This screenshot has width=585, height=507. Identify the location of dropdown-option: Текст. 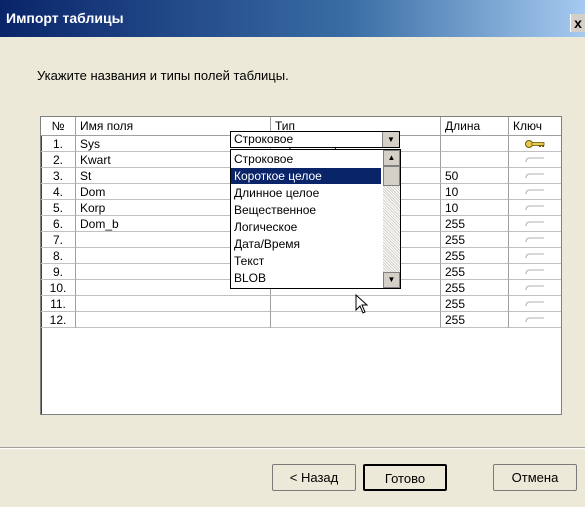
(306, 261).